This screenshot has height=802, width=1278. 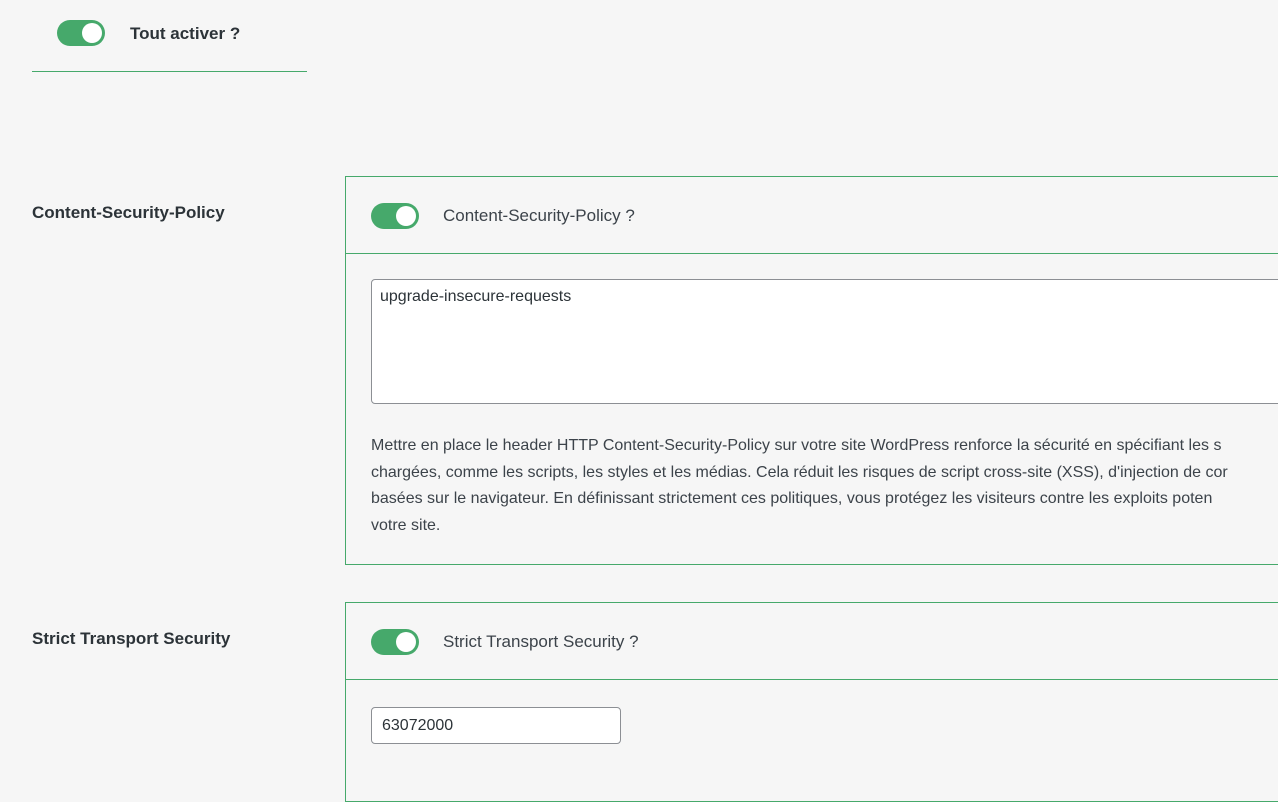 What do you see at coordinates (128, 212) in the screenshot?
I see `csp-section-title: Content-Security-Policy` at bounding box center [128, 212].